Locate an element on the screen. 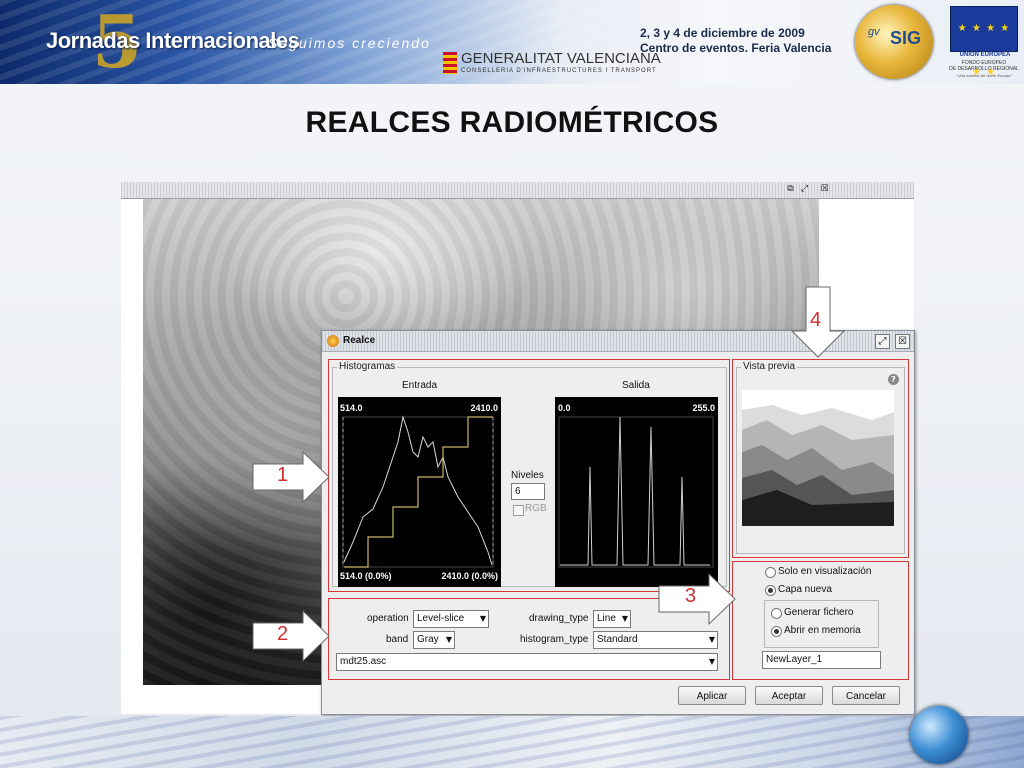  preview-level-slice is located at coordinates (818, 458).